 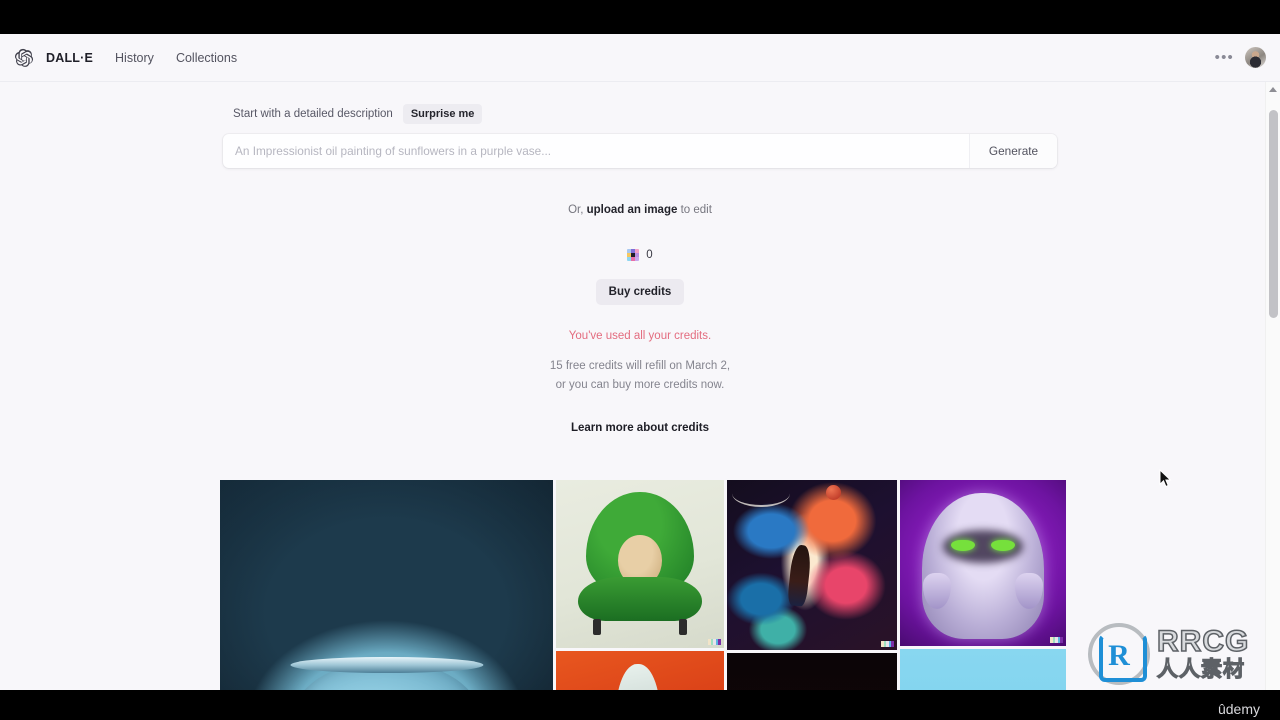 I want to click on refill-line-1: 15 free credits will refill on March 2,, so click(x=640, y=366).